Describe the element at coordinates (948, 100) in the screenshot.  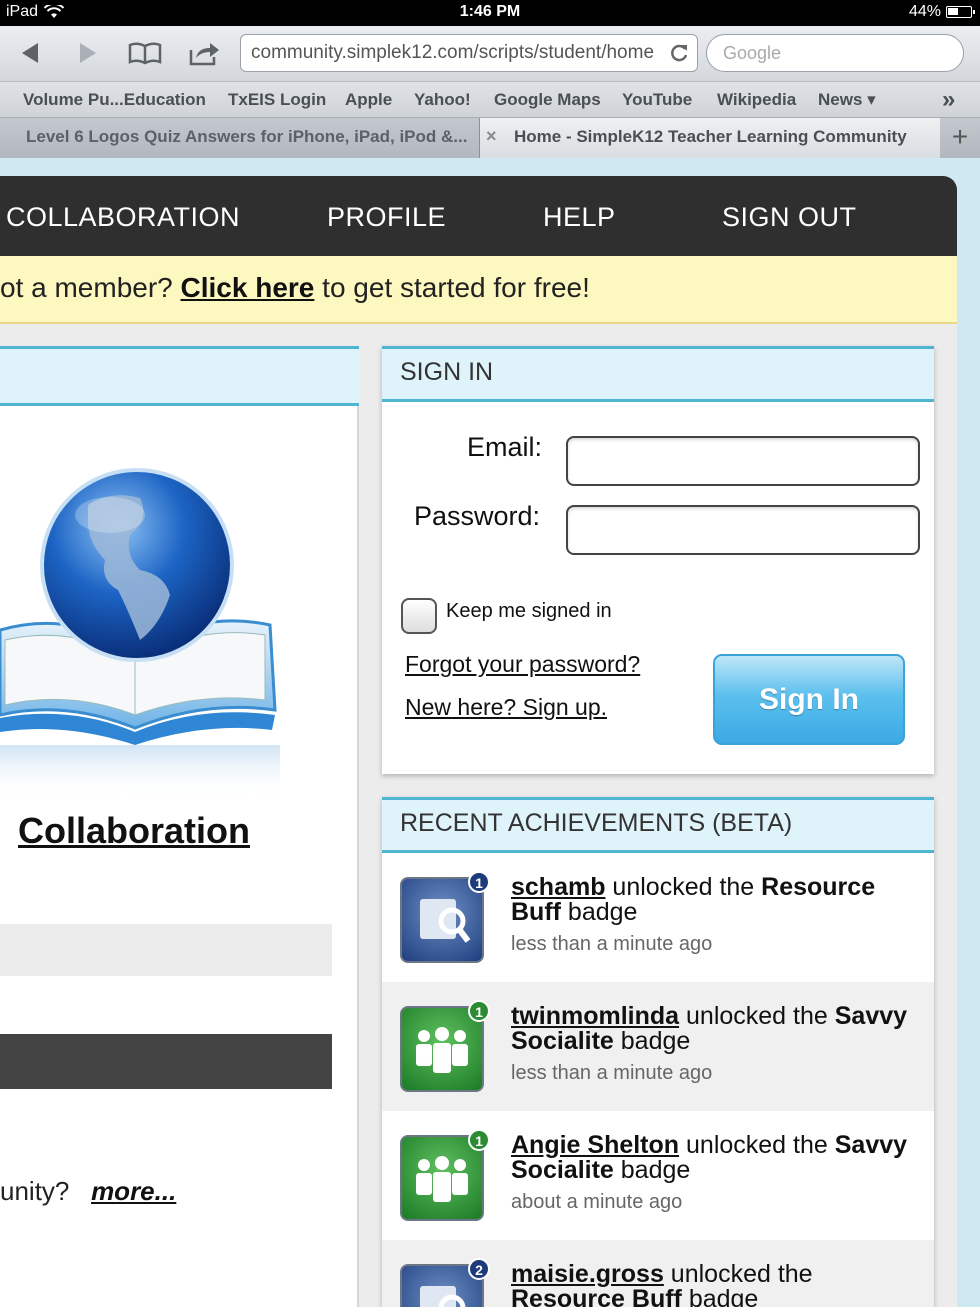
I see `bookmarks-overflow-button: »` at that location.